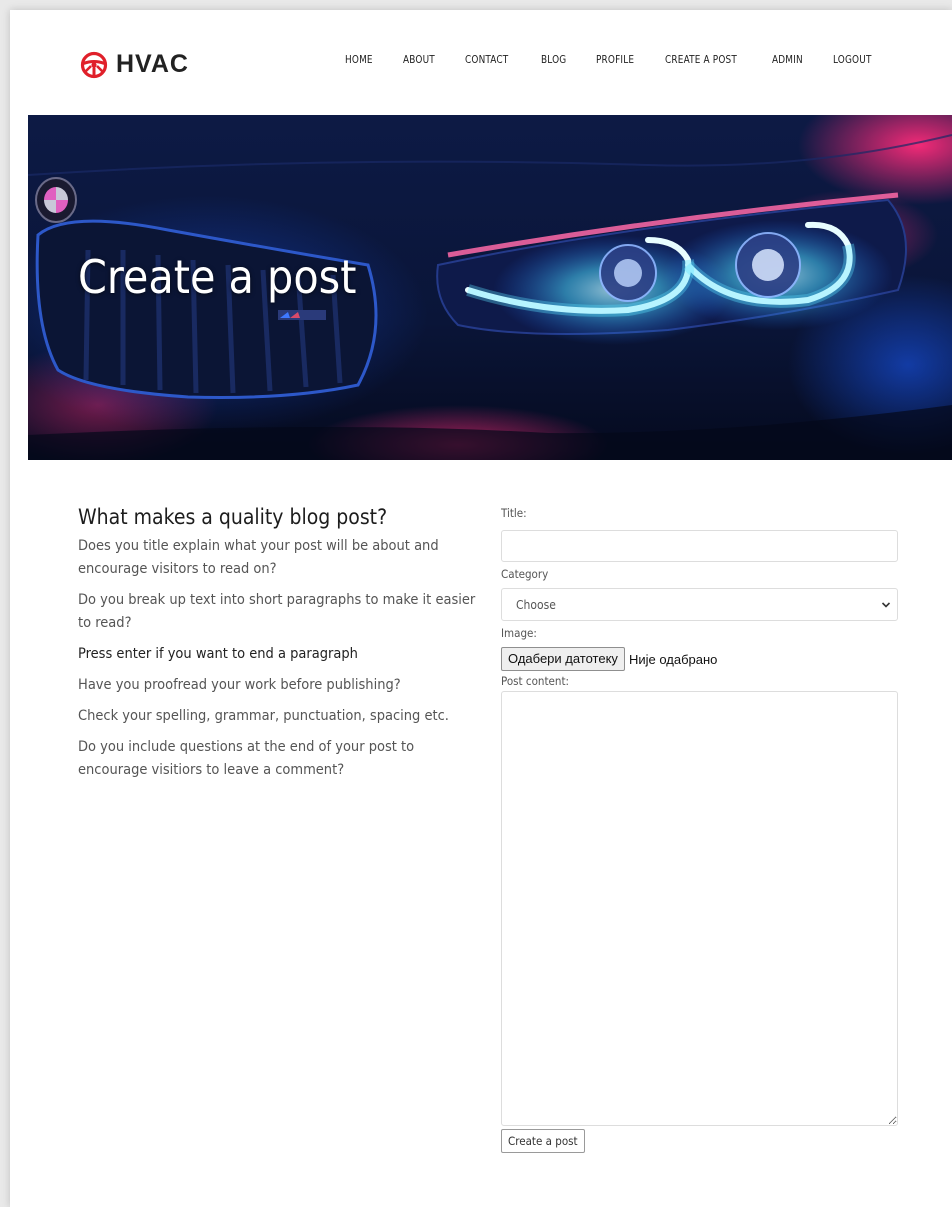 This screenshot has height=1207, width=952. What do you see at coordinates (852, 59) in the screenshot?
I see `nav-logout: LOGOUT` at bounding box center [852, 59].